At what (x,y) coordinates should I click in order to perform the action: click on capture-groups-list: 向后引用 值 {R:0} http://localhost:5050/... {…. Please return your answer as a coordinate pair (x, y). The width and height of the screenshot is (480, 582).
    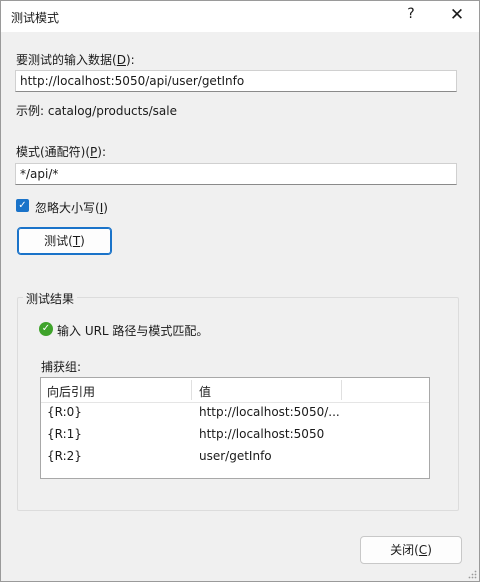
    Looking at the image, I should click on (235, 428).